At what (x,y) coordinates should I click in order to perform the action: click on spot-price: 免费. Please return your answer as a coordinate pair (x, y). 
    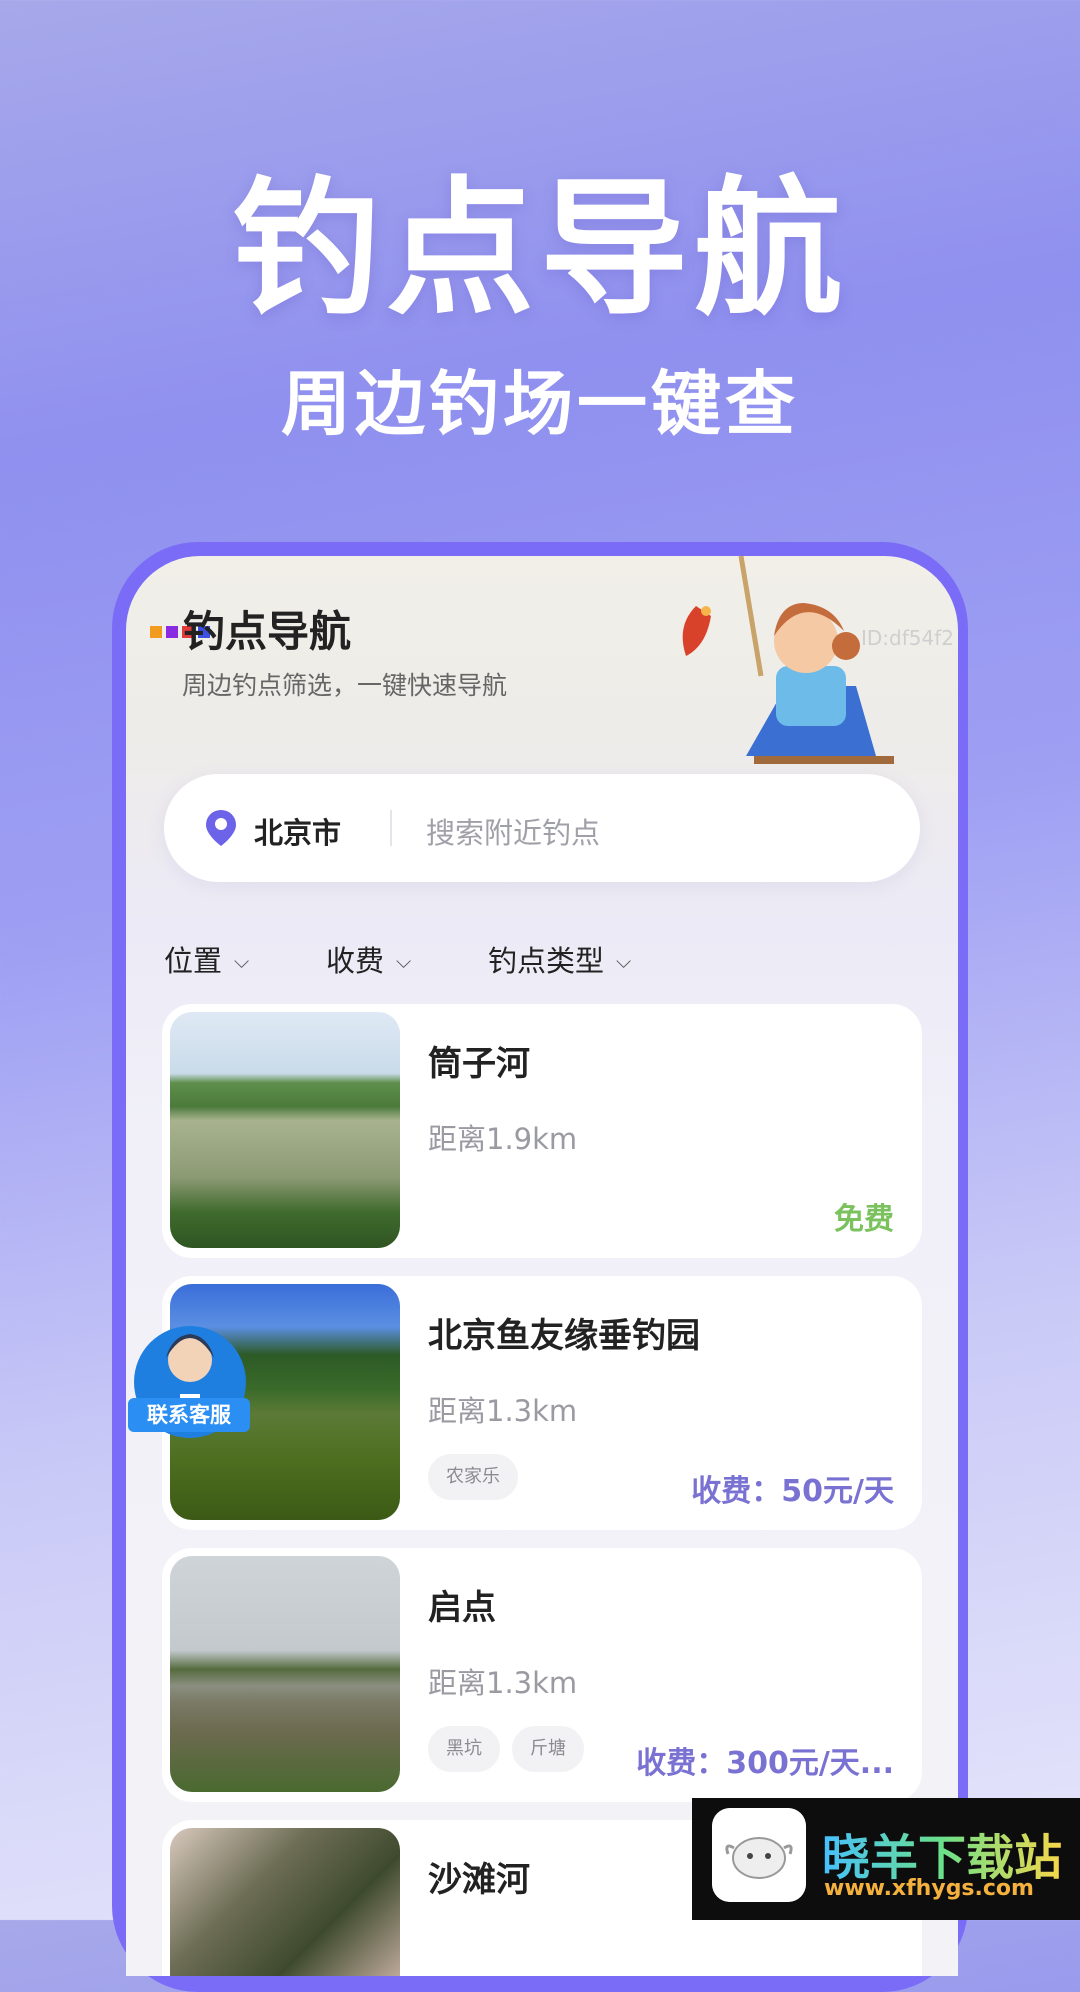
    Looking at the image, I should click on (864, 1219).